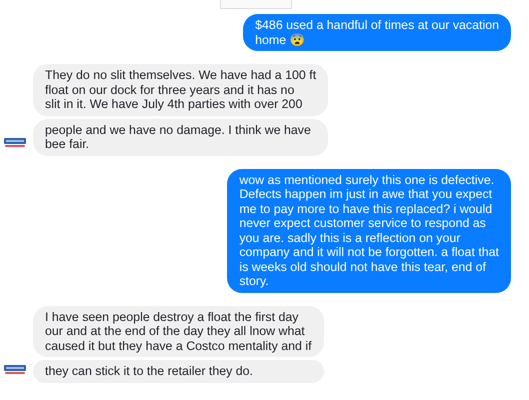  What do you see at coordinates (178, 331) in the screenshot?
I see `message-bubble: I have seen people destroy a float the first day our and at the end of the day they all lnow what caused it but they have a Costco mentality and if` at bounding box center [178, 331].